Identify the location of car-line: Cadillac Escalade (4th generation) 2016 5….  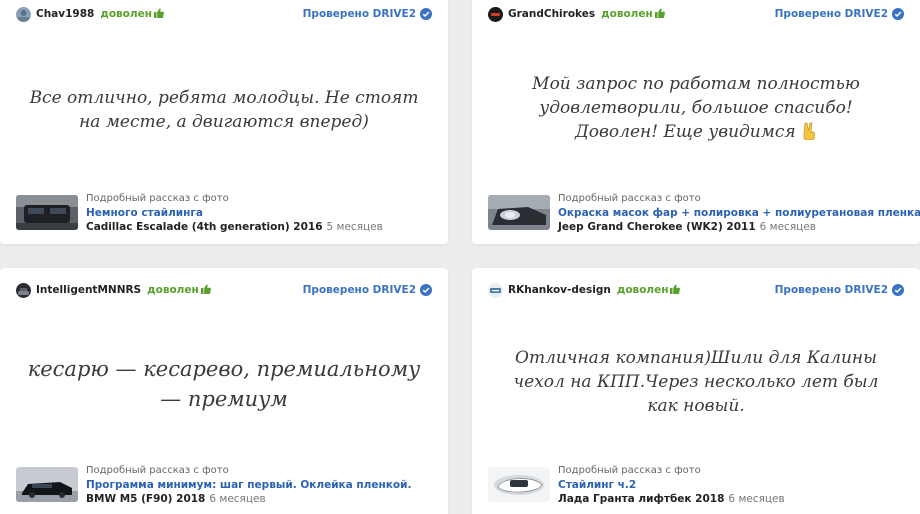
(234, 227).